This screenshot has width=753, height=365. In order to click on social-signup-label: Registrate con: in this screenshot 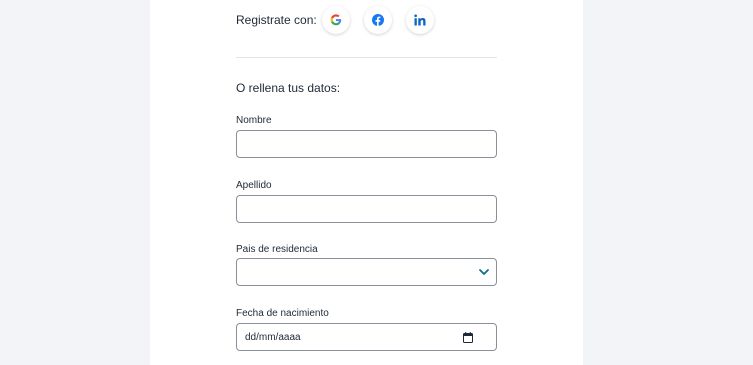, I will do `click(276, 20)`.